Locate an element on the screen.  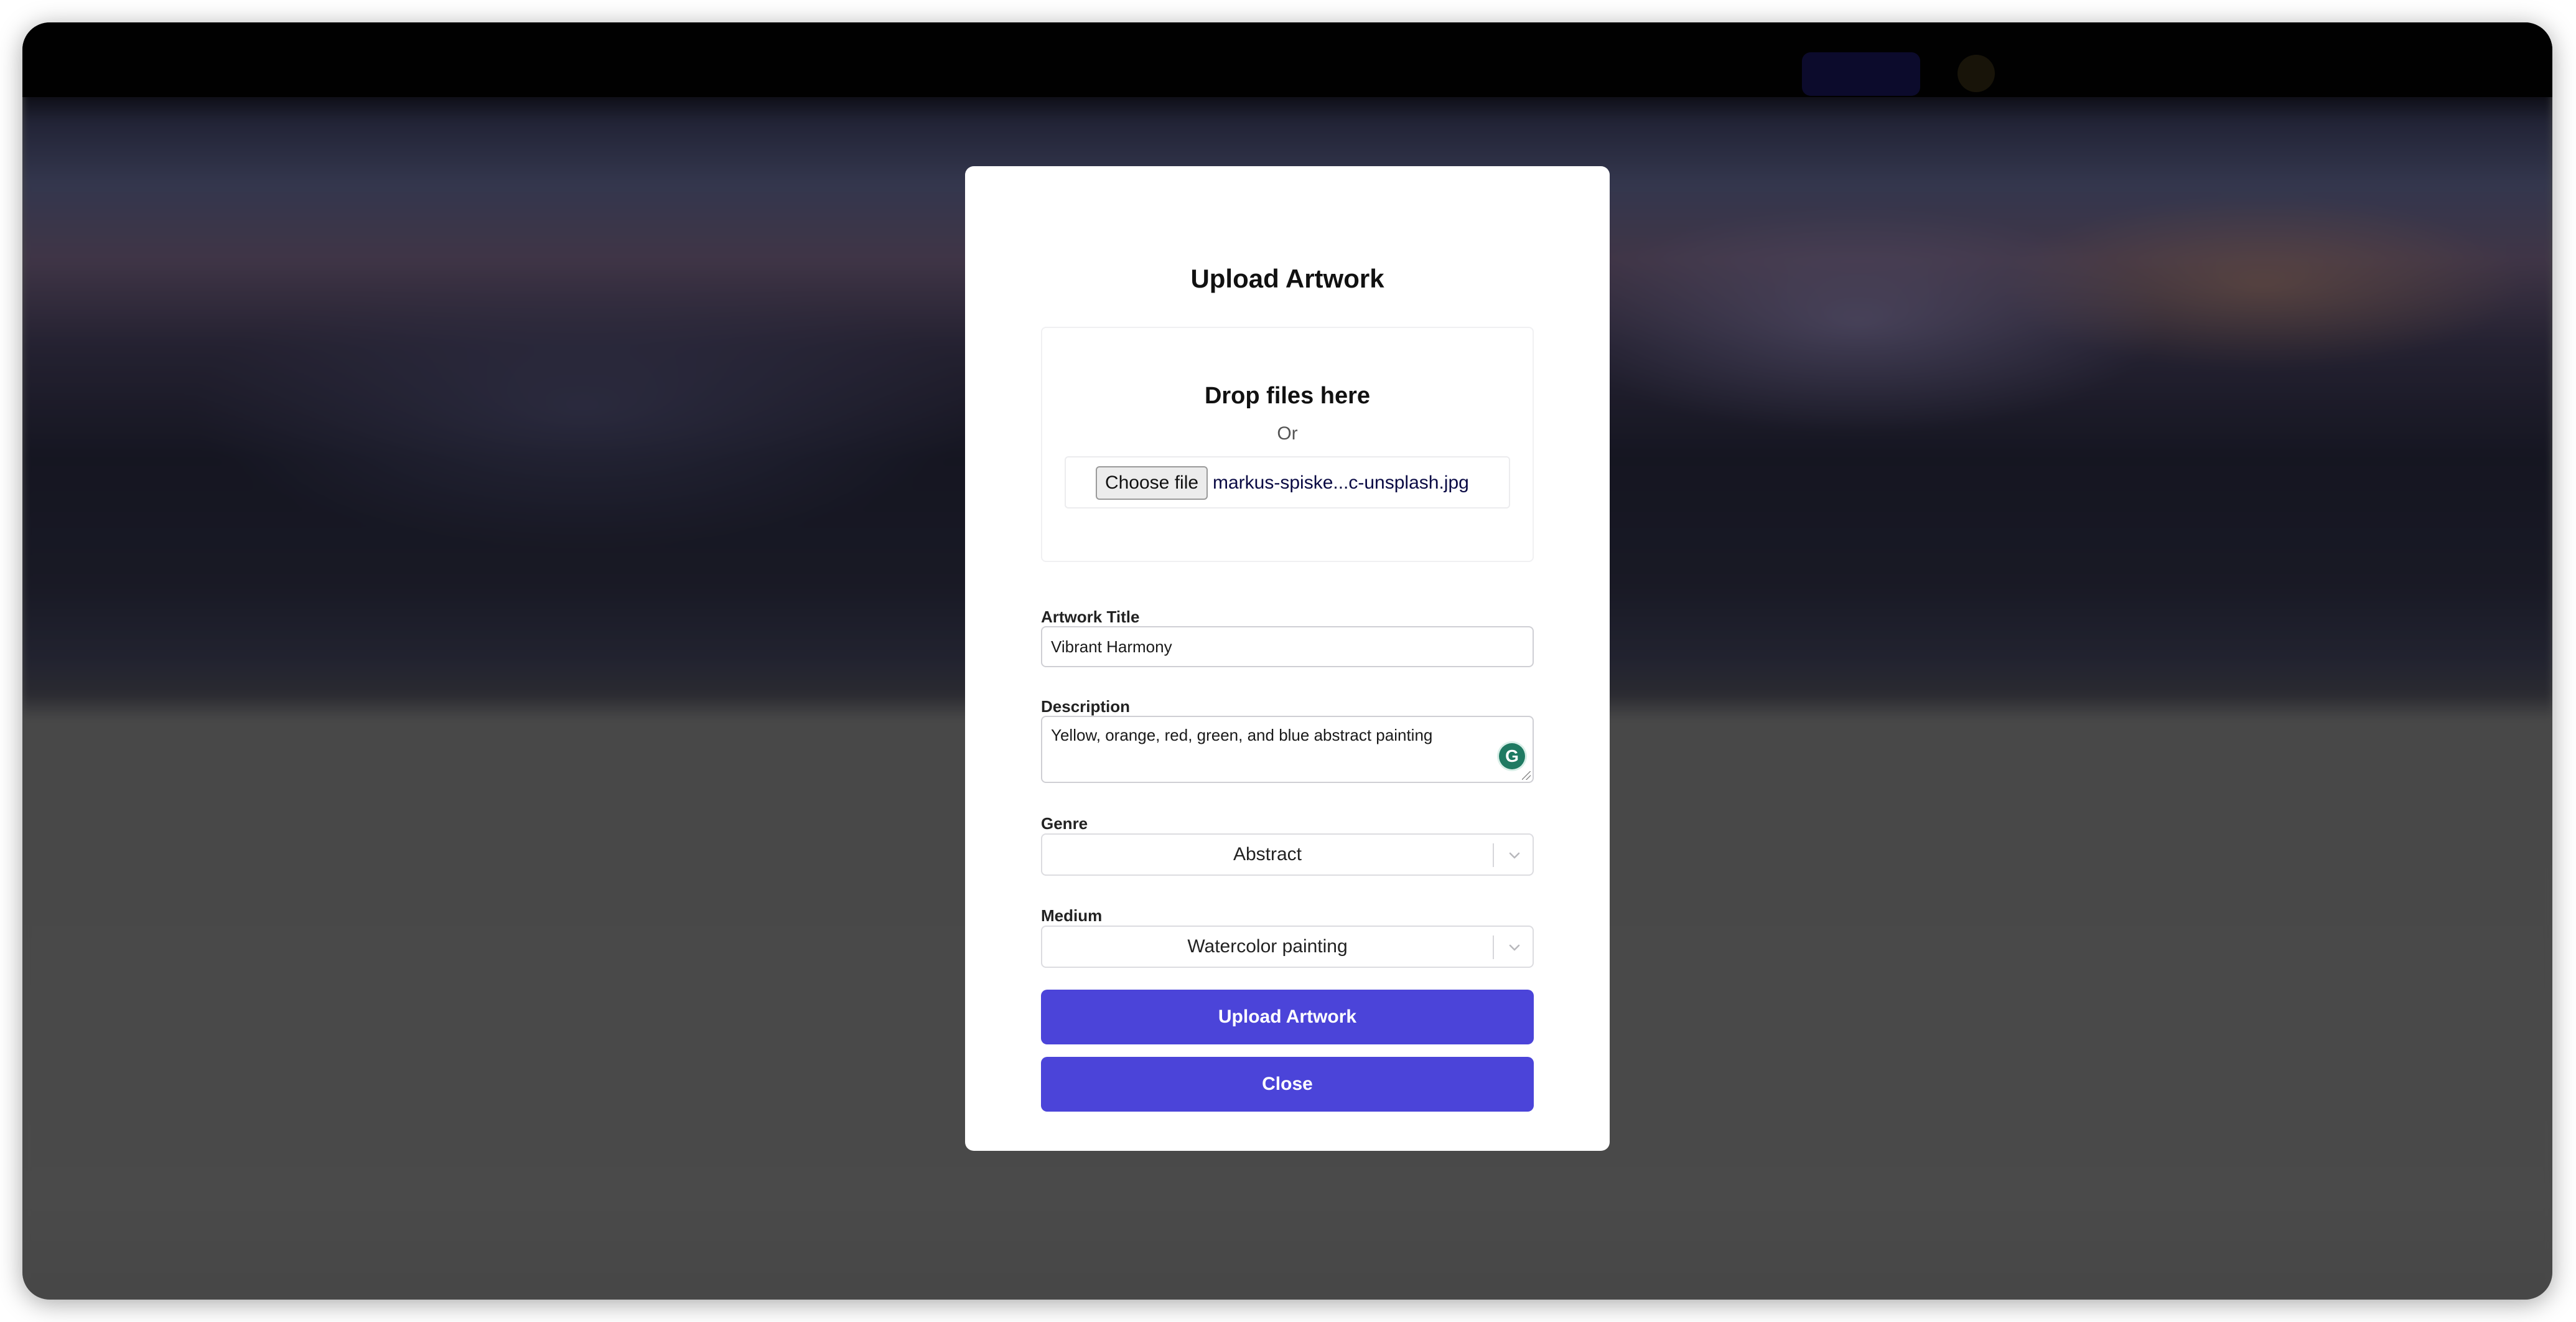
textarea-resize-handle is located at coordinates (1526, 775).